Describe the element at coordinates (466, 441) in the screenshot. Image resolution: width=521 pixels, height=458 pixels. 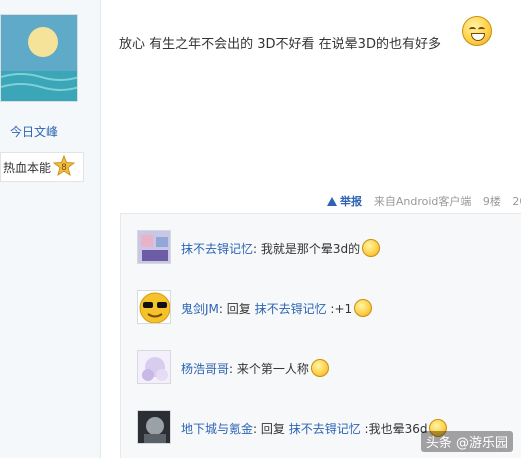
I see `watermark: 头条 @游乐园` at that location.